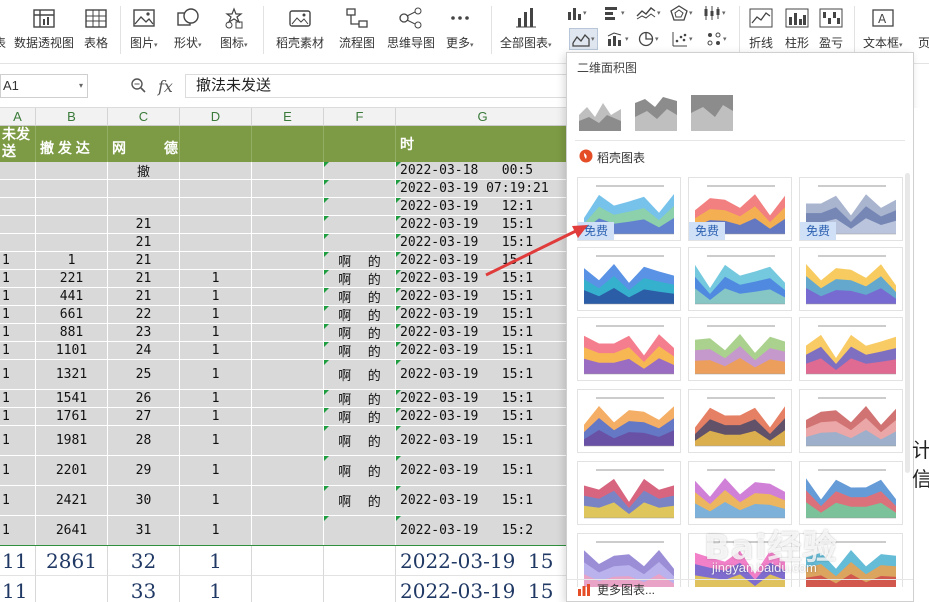 The image size is (929, 602). I want to click on column-header-d: D, so click(216, 117).